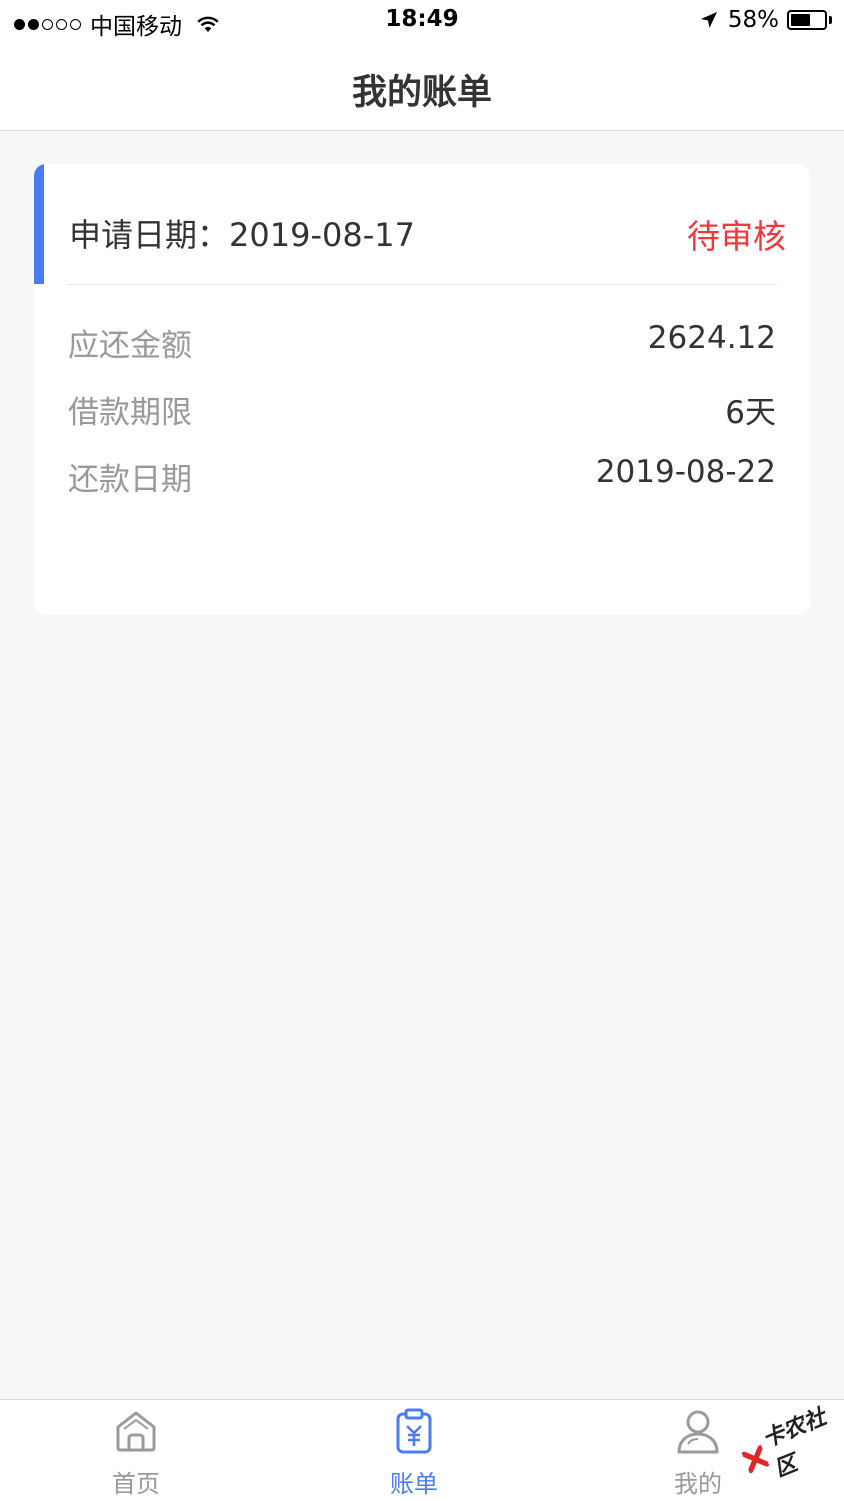 Image resolution: width=844 pixels, height=1501 pixels. What do you see at coordinates (414, 1431) in the screenshot?
I see `bill-icon` at bounding box center [414, 1431].